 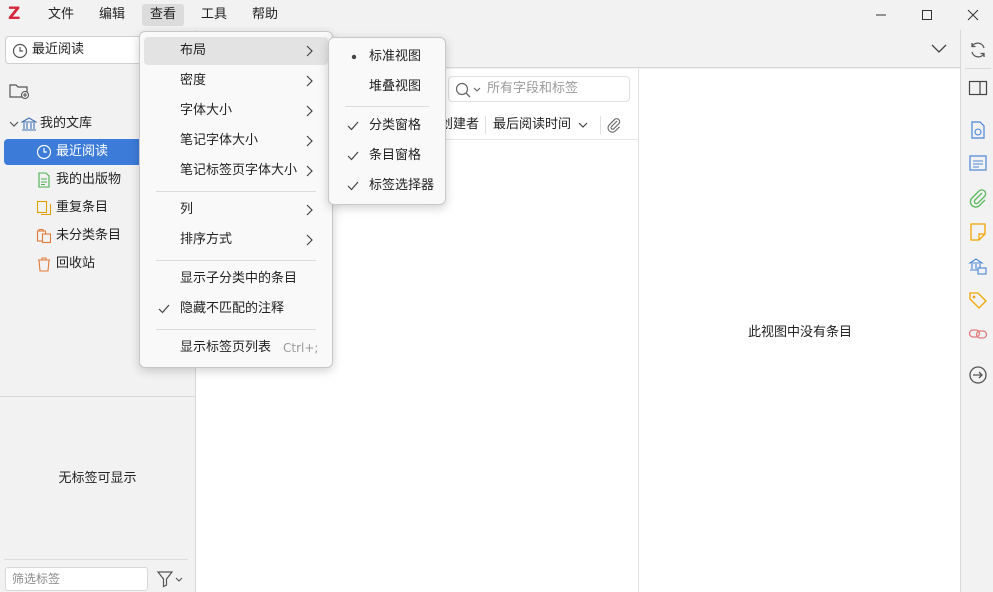 What do you see at coordinates (354, 57) in the screenshot?
I see `radio-dot-icon` at bounding box center [354, 57].